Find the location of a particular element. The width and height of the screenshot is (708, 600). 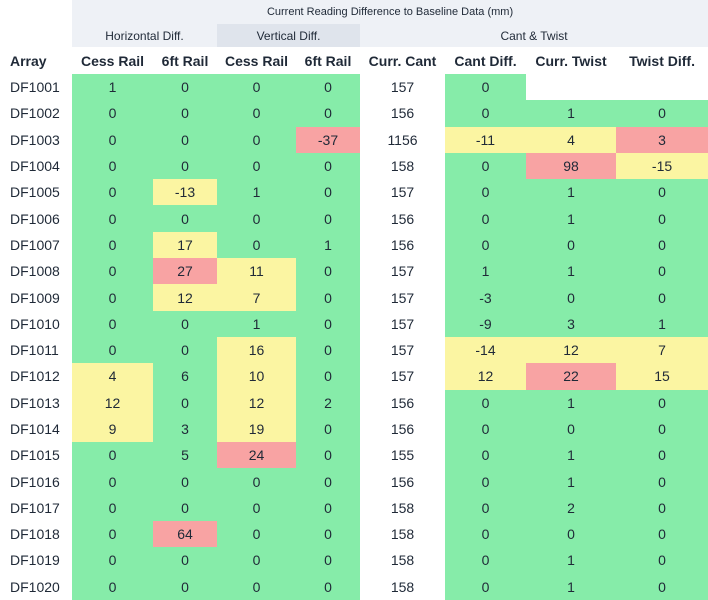

row-array-id: DF1001 is located at coordinates (36, 87).